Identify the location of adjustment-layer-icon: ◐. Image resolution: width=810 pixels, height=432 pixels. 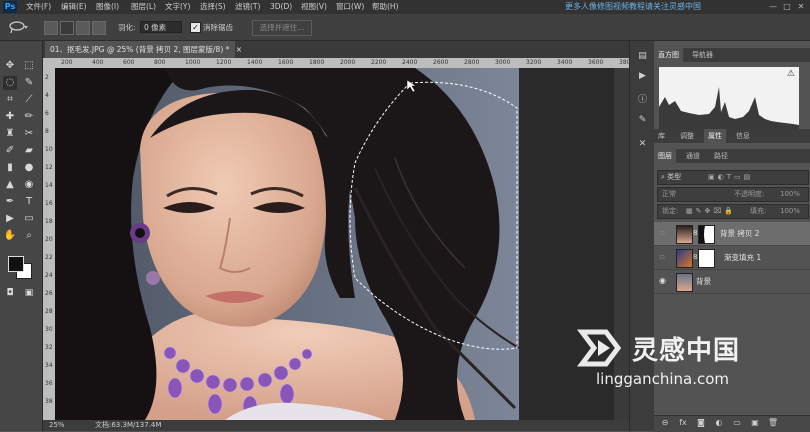
(719, 423).